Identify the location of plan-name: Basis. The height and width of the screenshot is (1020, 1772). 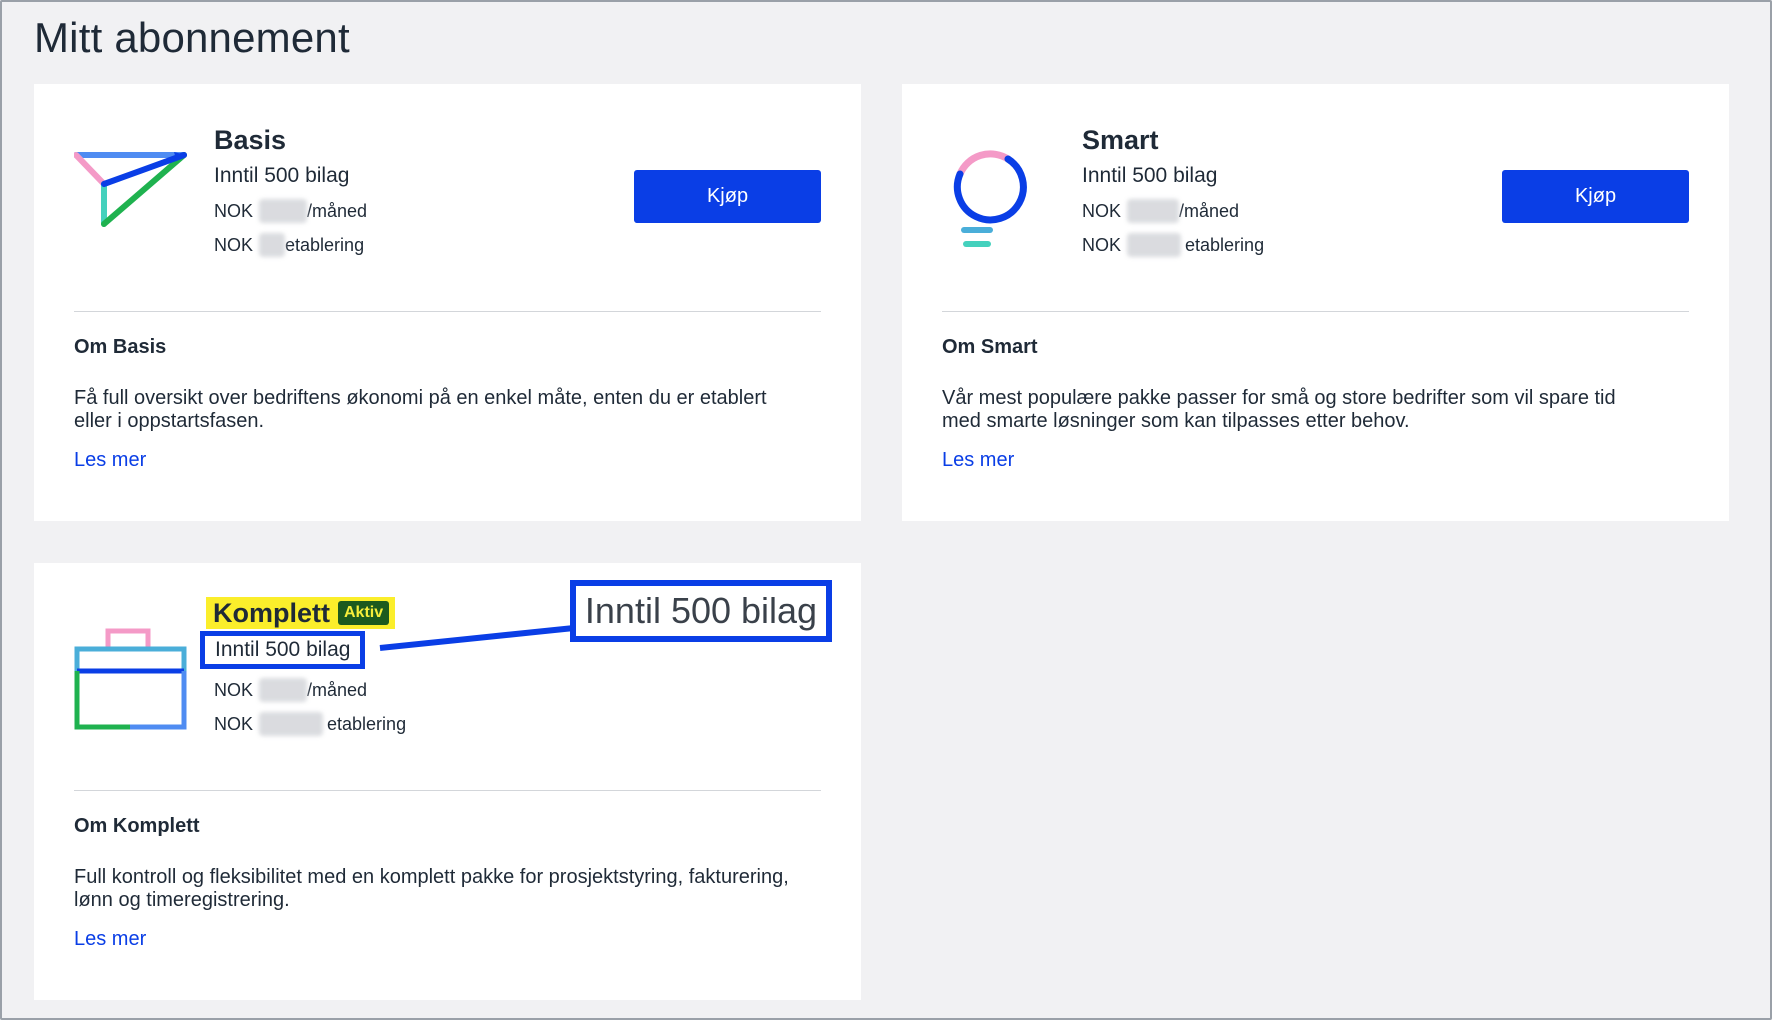
(250, 140).